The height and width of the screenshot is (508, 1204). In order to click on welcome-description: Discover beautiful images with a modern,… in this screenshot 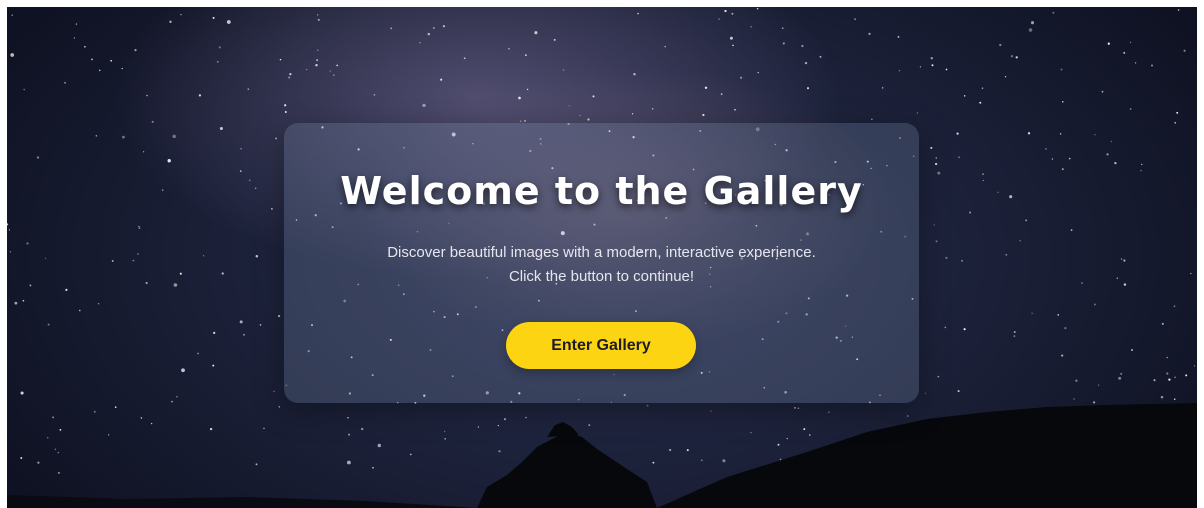, I will do `click(601, 265)`.